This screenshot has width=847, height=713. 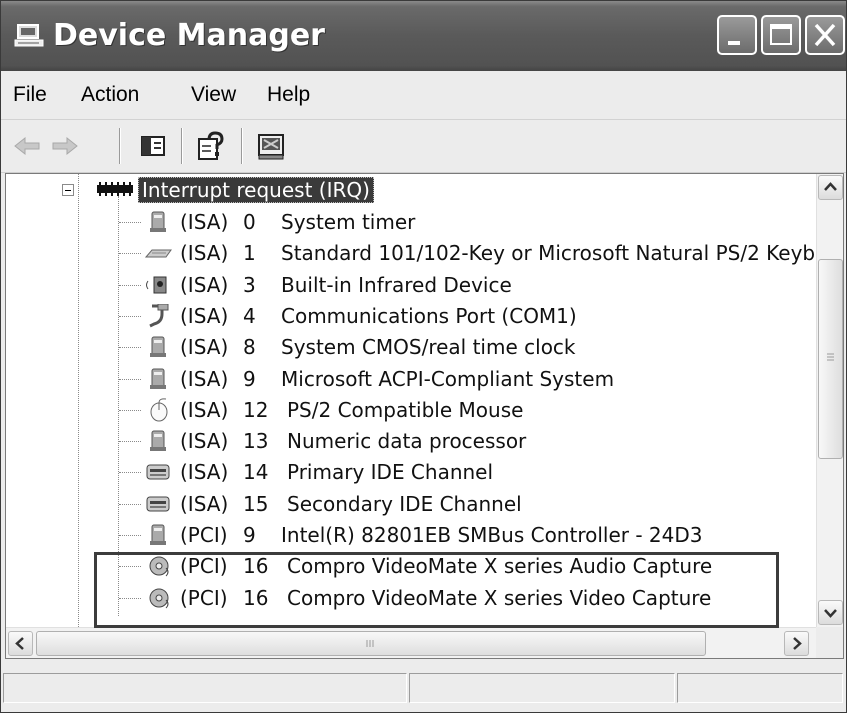 What do you see at coordinates (829, 642) in the screenshot?
I see `scrollbar-corner` at bounding box center [829, 642].